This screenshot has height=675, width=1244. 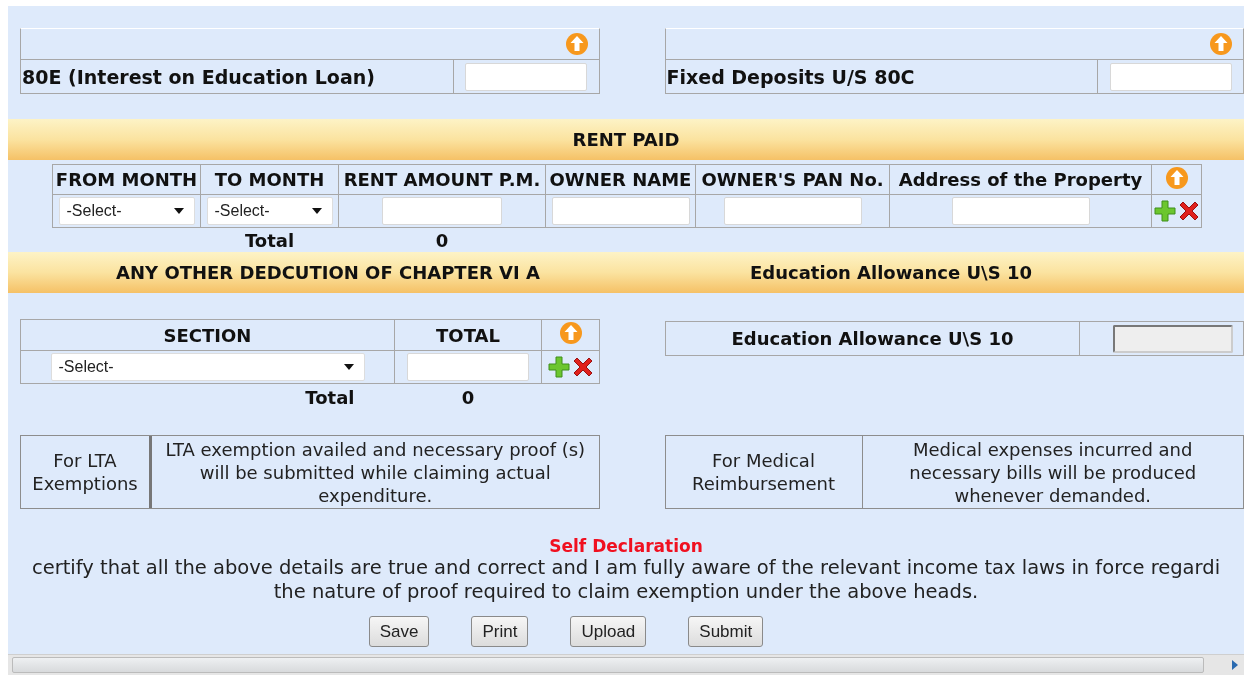 I want to click on field-label: Education Allowance U\S 10, so click(x=872, y=338).